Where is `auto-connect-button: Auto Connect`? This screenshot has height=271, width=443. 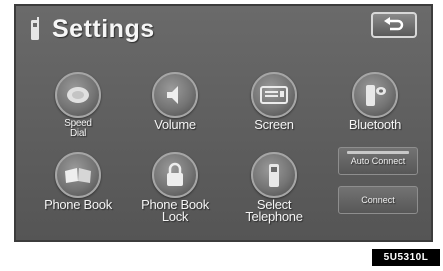
auto-connect-button: Auto Connect is located at coordinates (378, 161).